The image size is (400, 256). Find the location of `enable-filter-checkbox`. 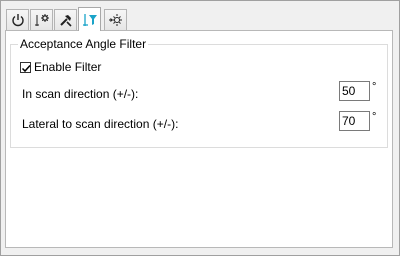

enable-filter-checkbox is located at coordinates (25, 67).